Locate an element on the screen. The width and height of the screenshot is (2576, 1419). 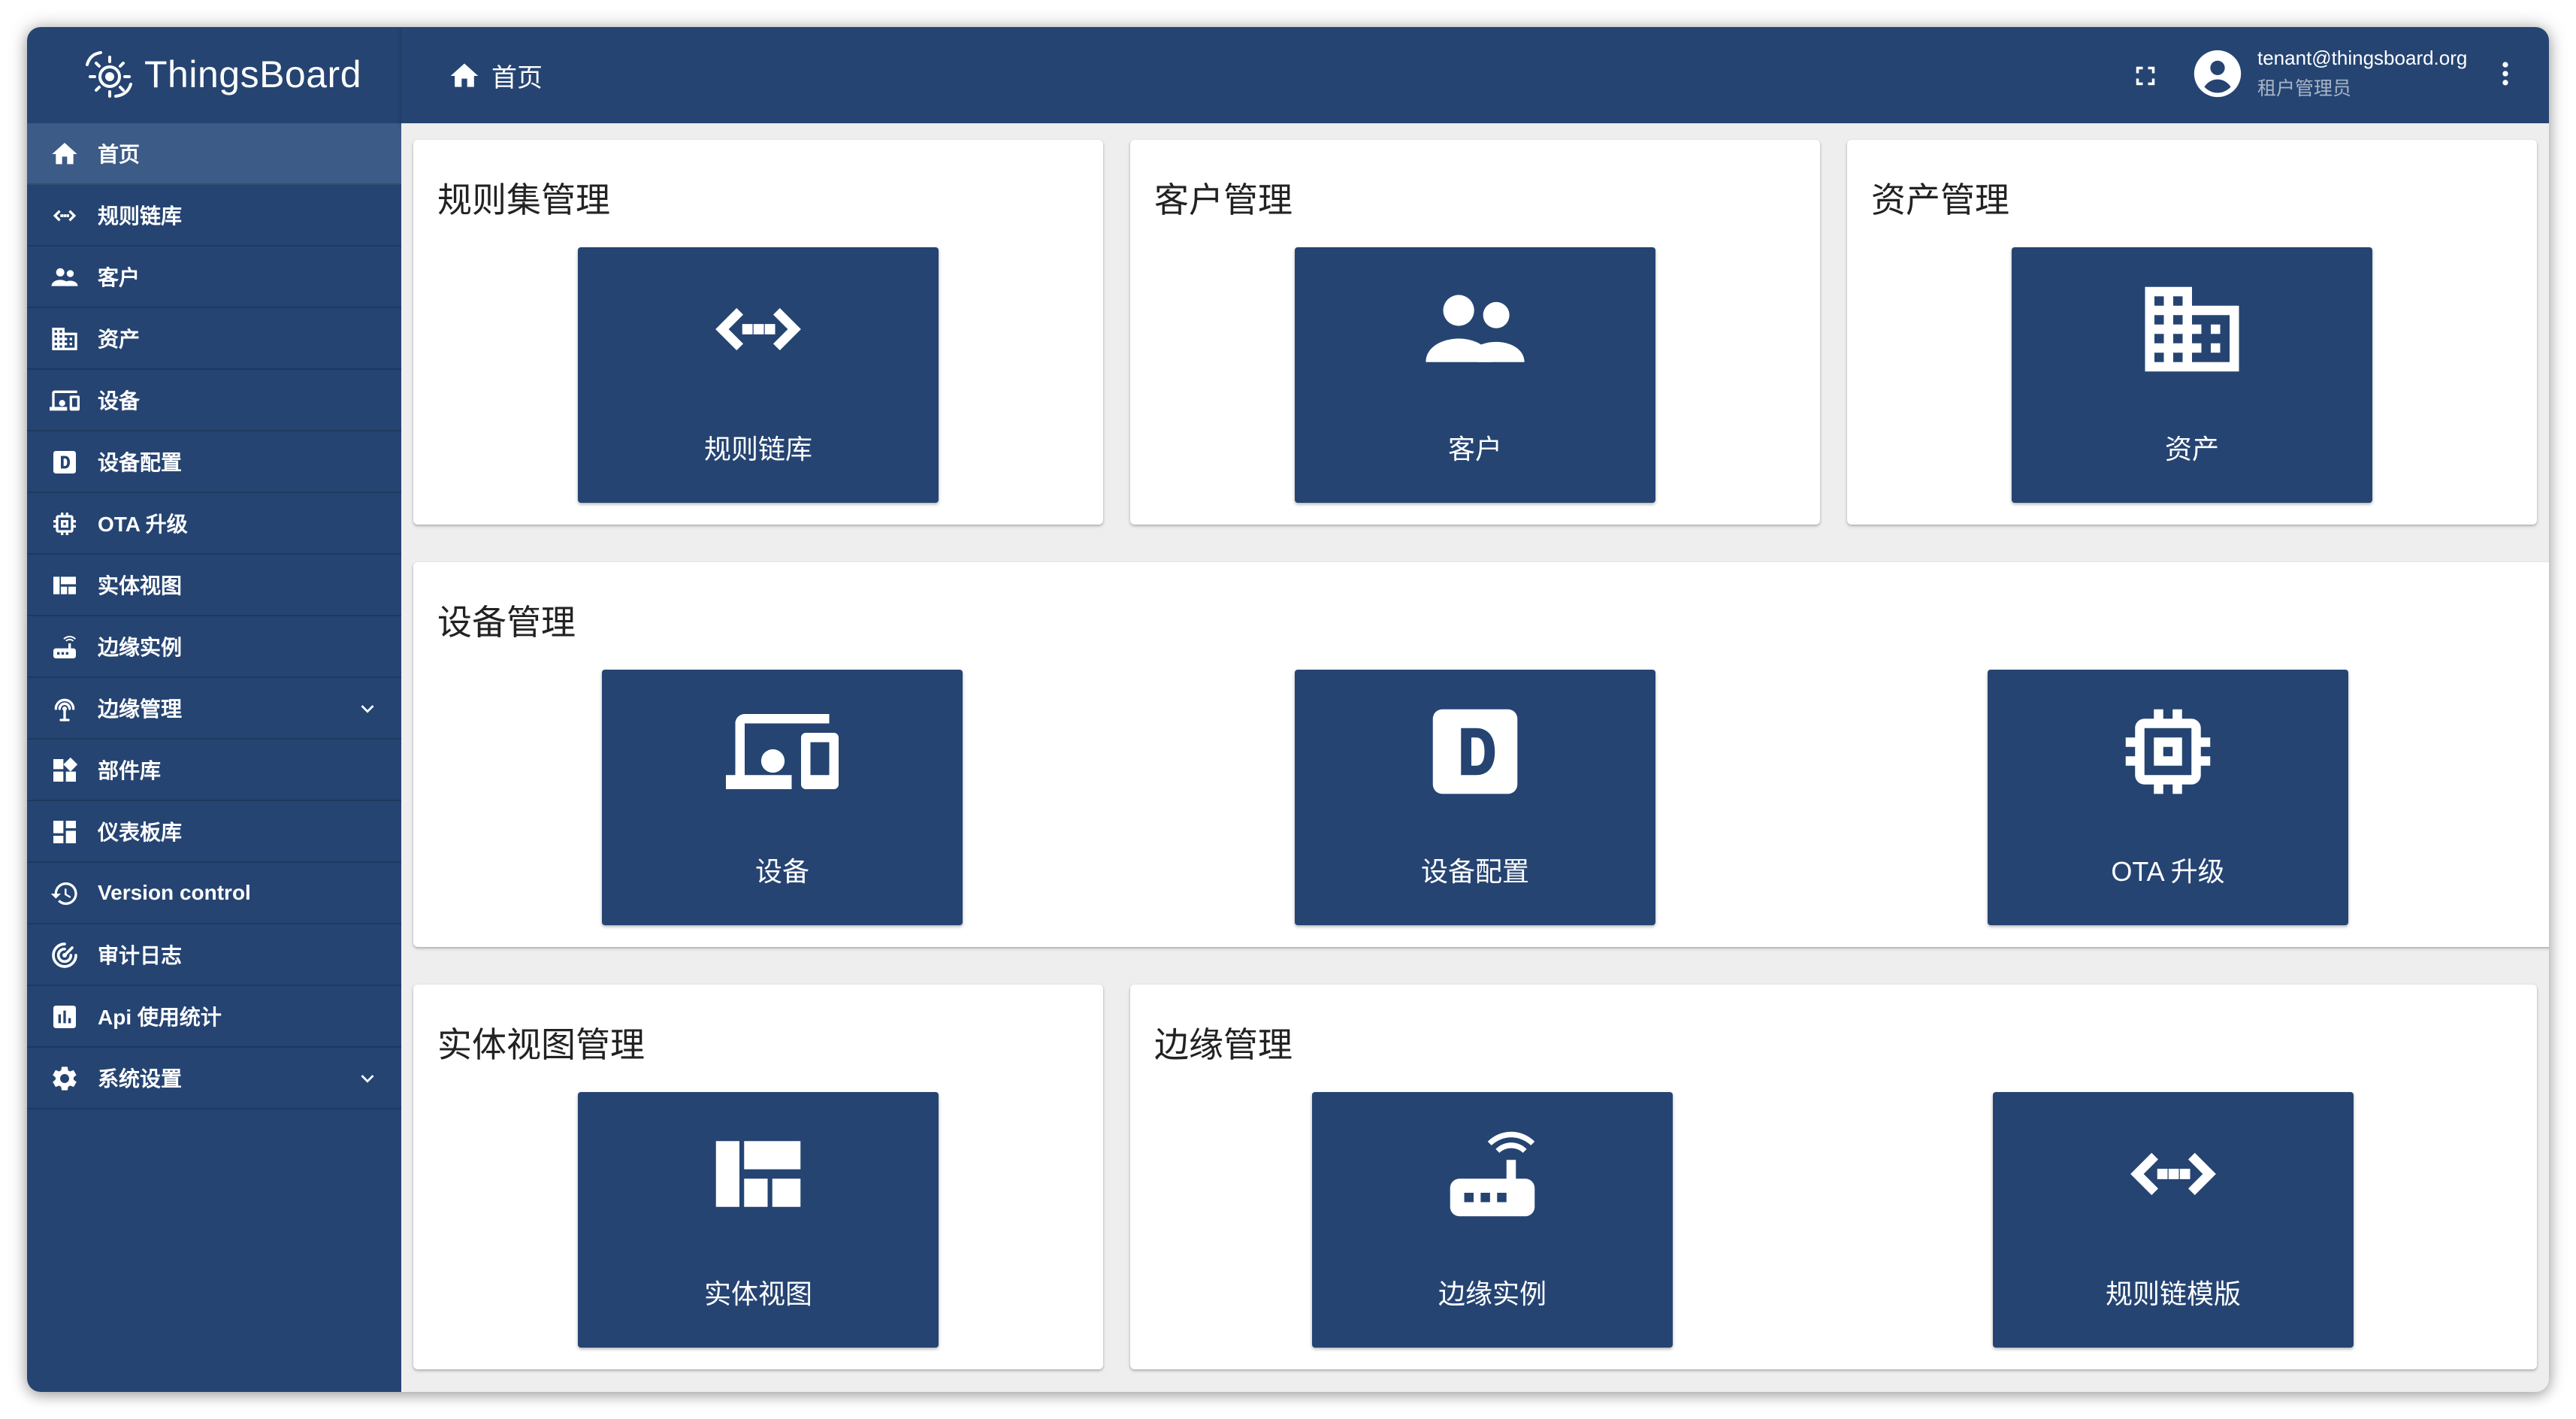
sidebar-item-device-profiles: 设备配置 is located at coordinates (214, 462).